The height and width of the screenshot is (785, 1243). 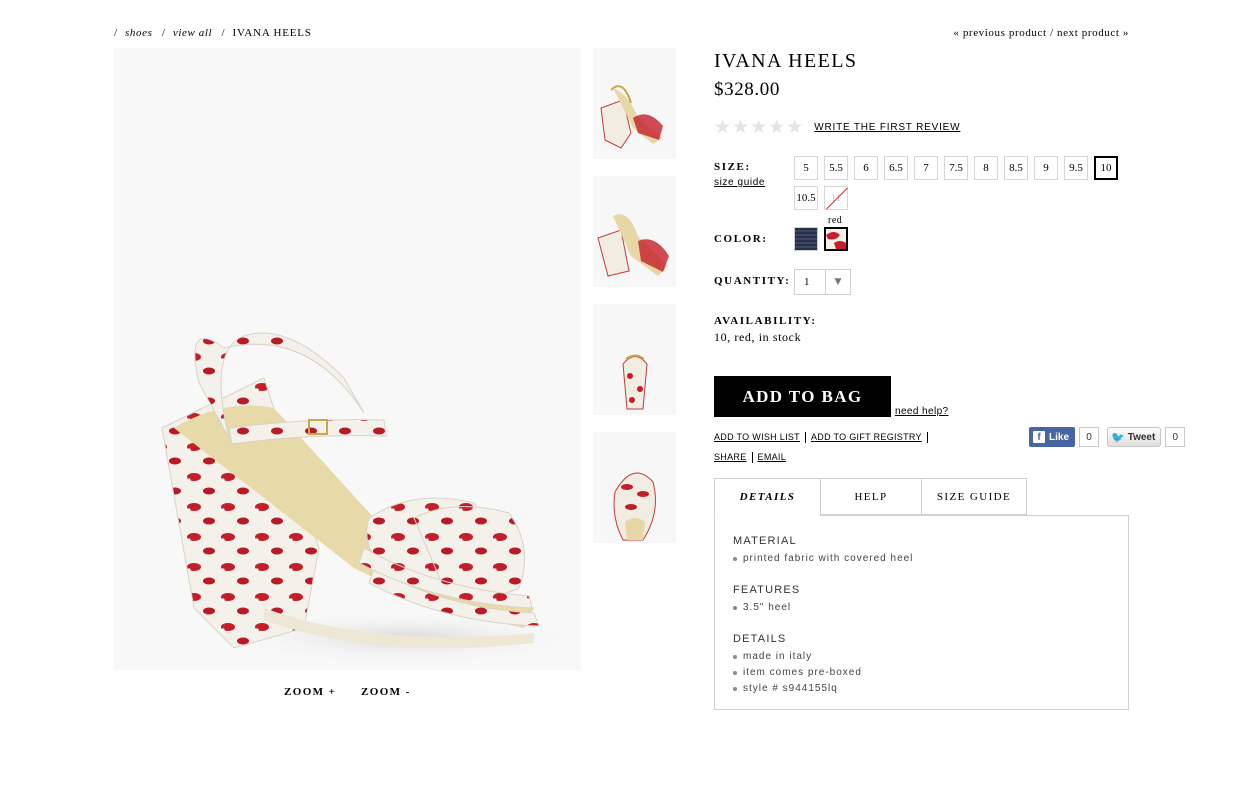 I want to click on color-swatch-red, so click(x=836, y=239).